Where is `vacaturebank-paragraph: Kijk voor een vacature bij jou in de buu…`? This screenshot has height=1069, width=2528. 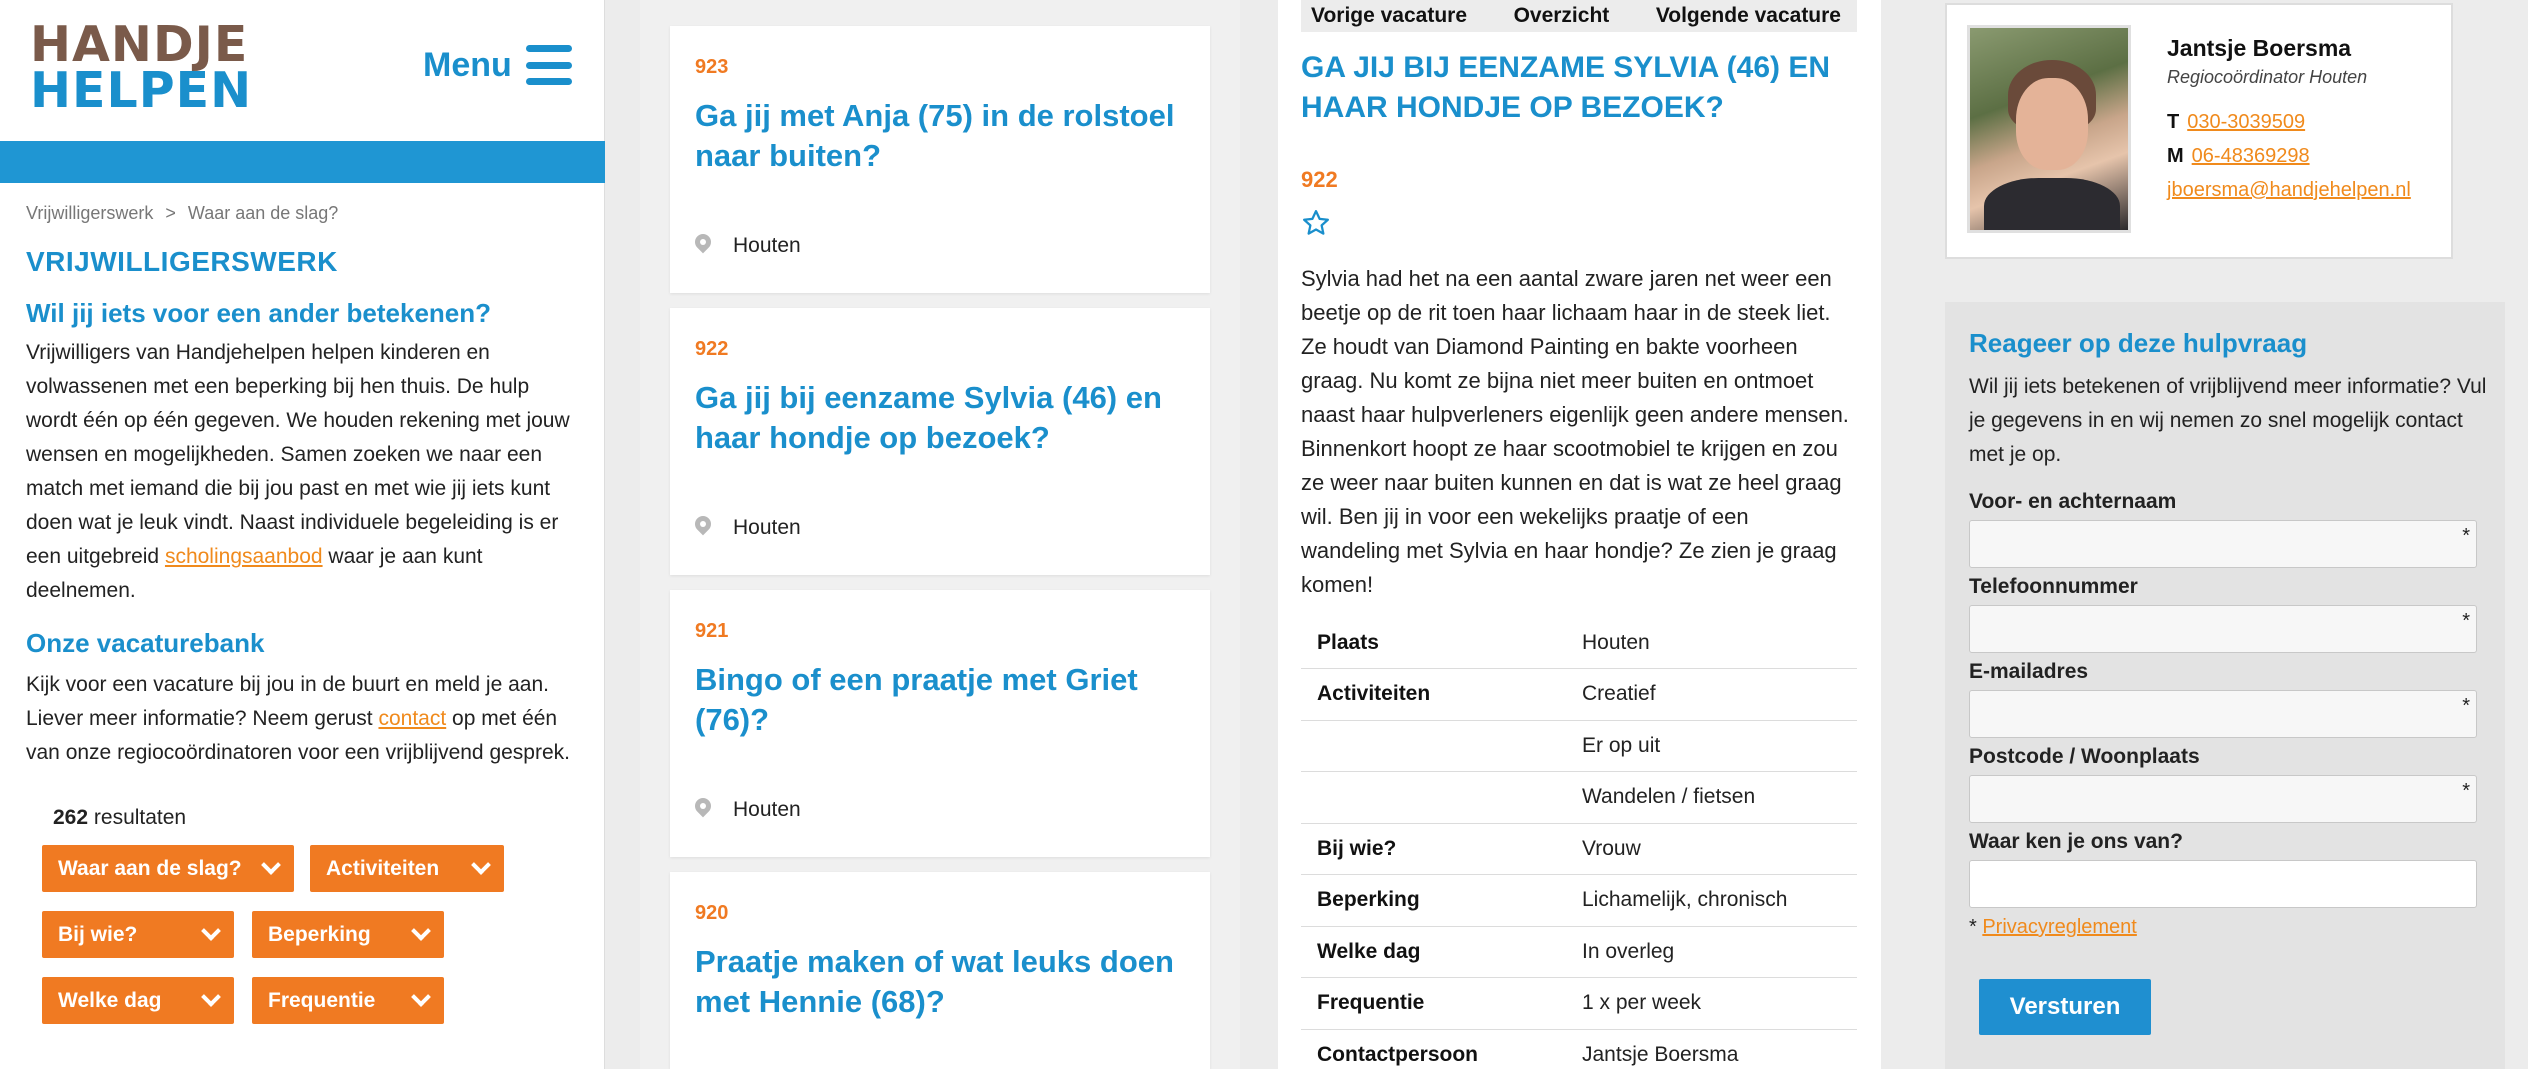 vacaturebank-paragraph: Kijk voor een vacature bij jou in de buu… is located at coordinates (306, 719).